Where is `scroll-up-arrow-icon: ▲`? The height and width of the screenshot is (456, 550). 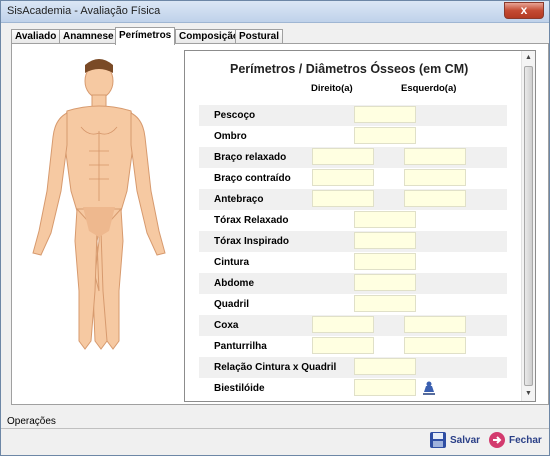 scroll-up-arrow-icon: ▲ is located at coordinates (528, 58).